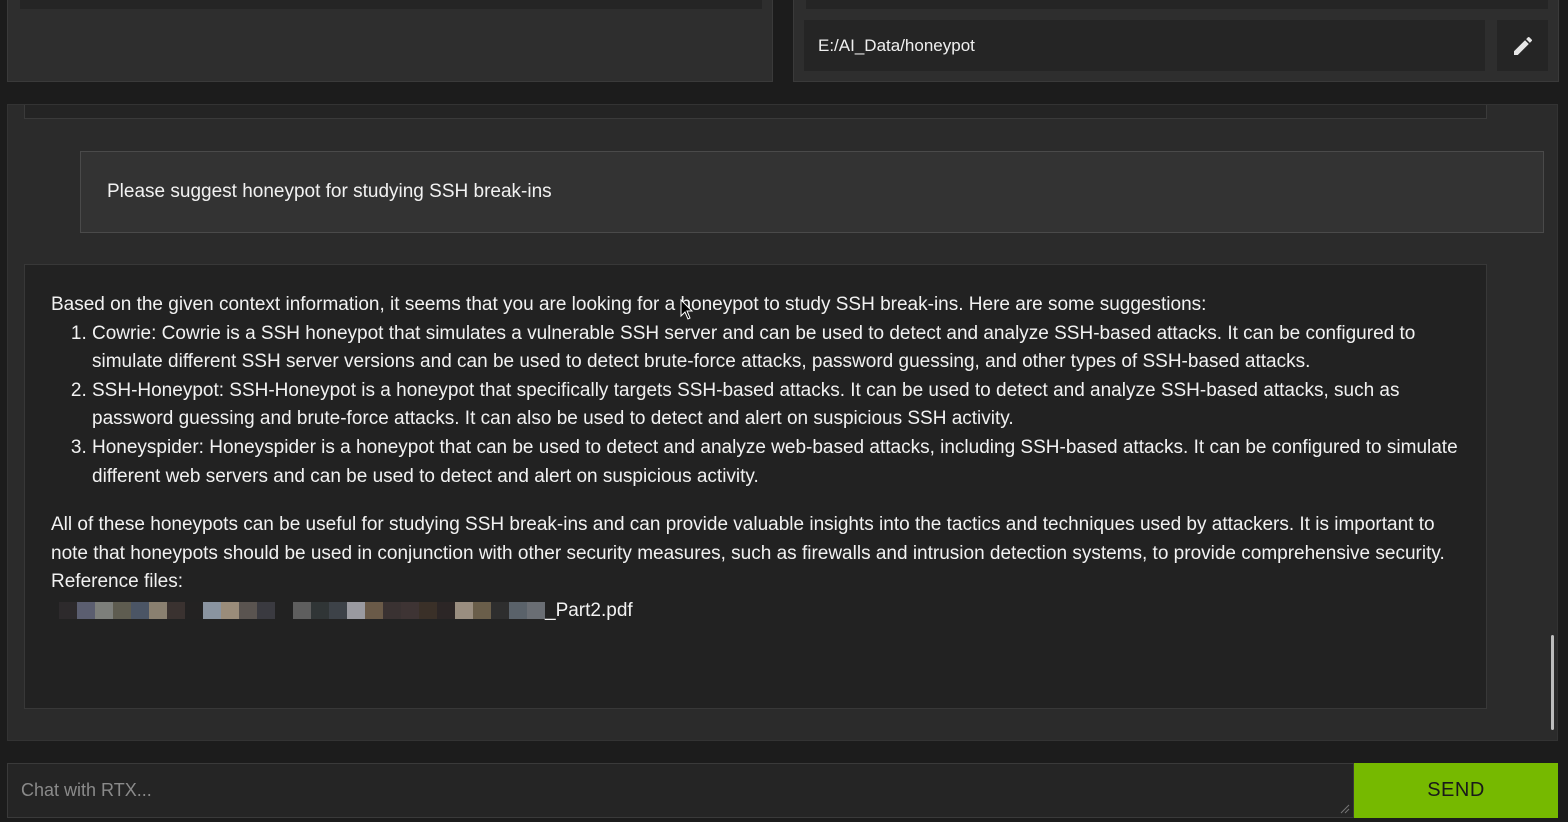  Describe the element at coordinates (302, 611) in the screenshot. I see `redacted-filename` at that location.